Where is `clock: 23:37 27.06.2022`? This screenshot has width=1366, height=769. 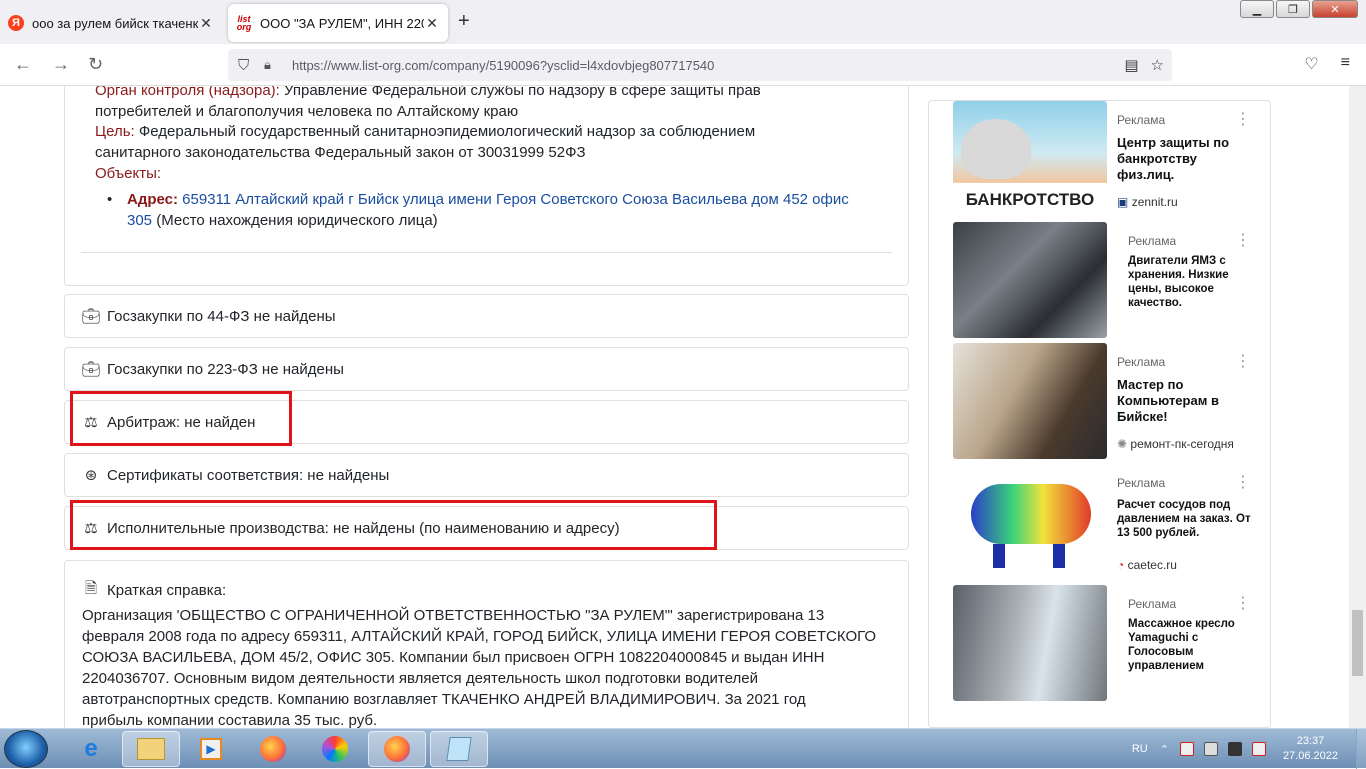 clock: 23:37 27.06.2022 is located at coordinates (1310, 749).